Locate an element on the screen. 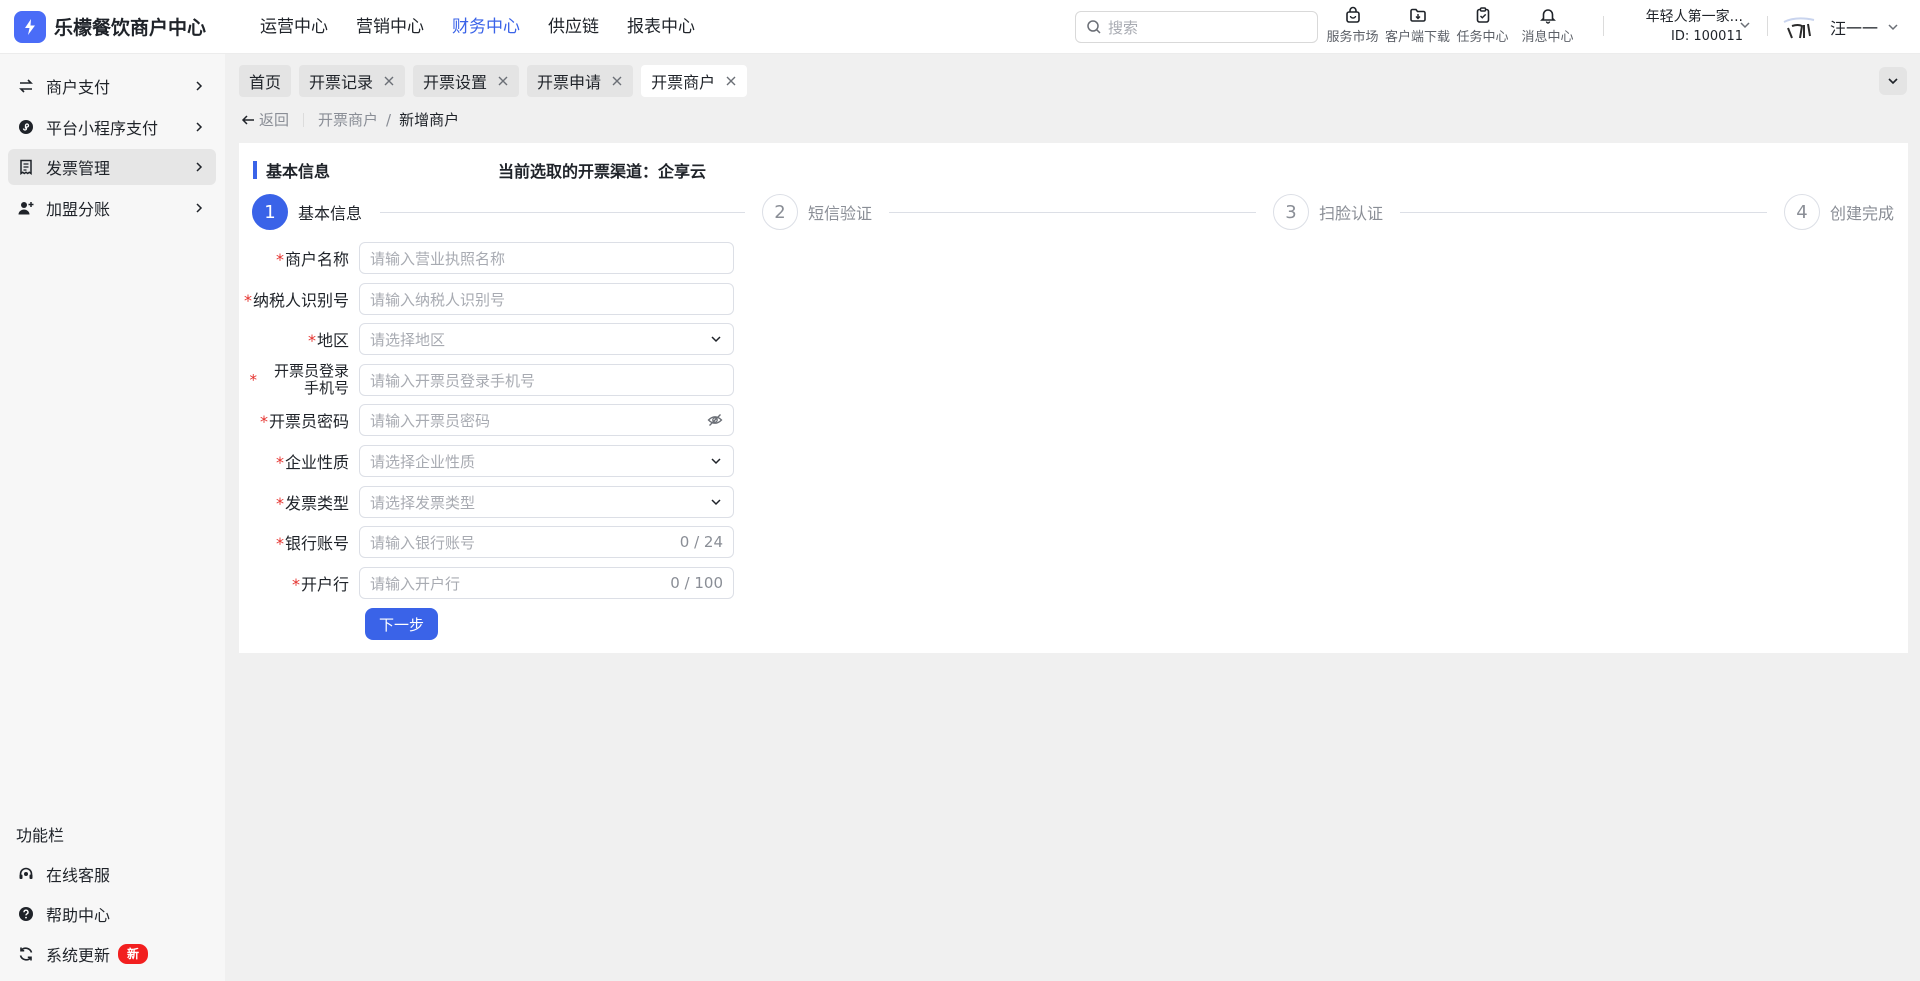 Image resolution: width=1920 pixels, height=981 pixels. form-row-operator-password: *开票员密码 请输入开票员密码 is located at coordinates (609, 420).